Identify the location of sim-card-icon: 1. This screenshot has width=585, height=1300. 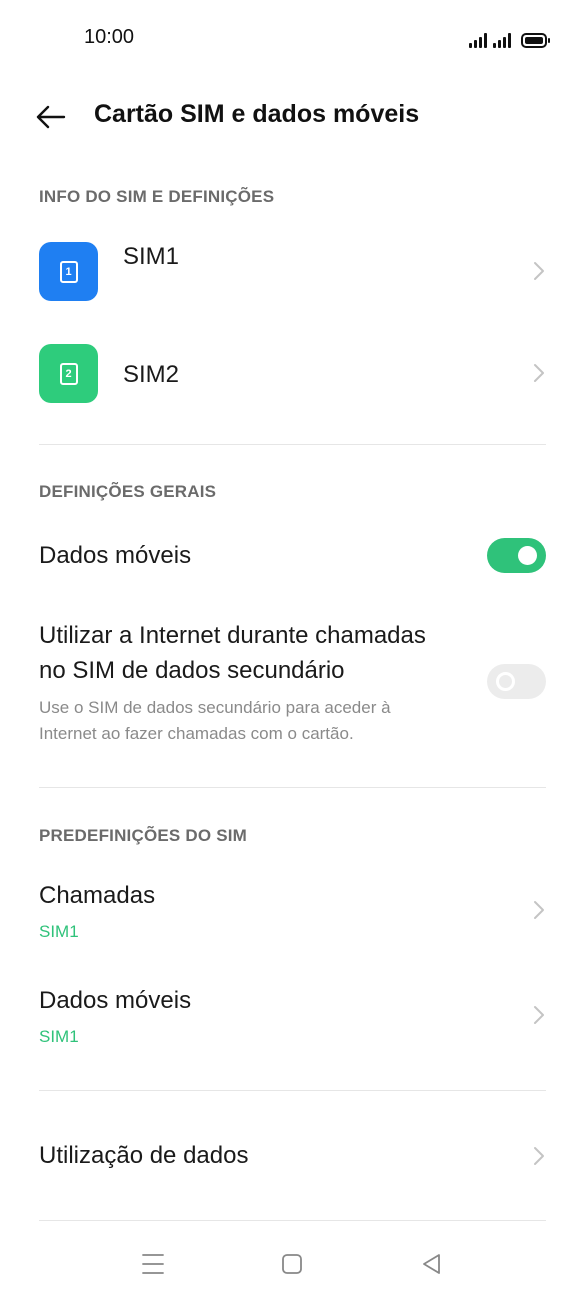
(68, 271).